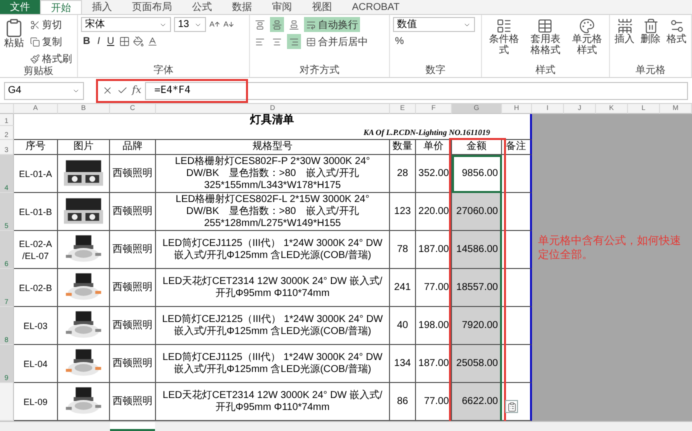  What do you see at coordinates (403, 250) in the screenshot?
I see `table-cell: 78` at bounding box center [403, 250].